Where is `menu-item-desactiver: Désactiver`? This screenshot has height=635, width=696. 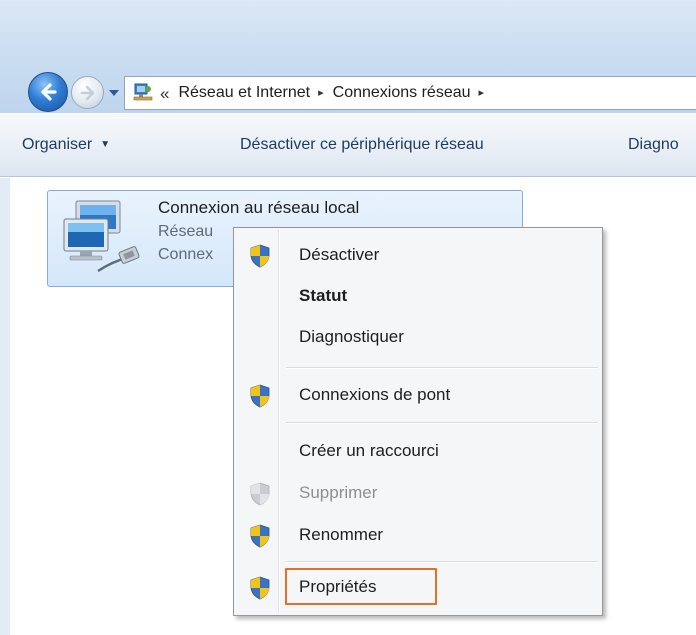
menu-item-desactiver: Désactiver is located at coordinates (418, 255).